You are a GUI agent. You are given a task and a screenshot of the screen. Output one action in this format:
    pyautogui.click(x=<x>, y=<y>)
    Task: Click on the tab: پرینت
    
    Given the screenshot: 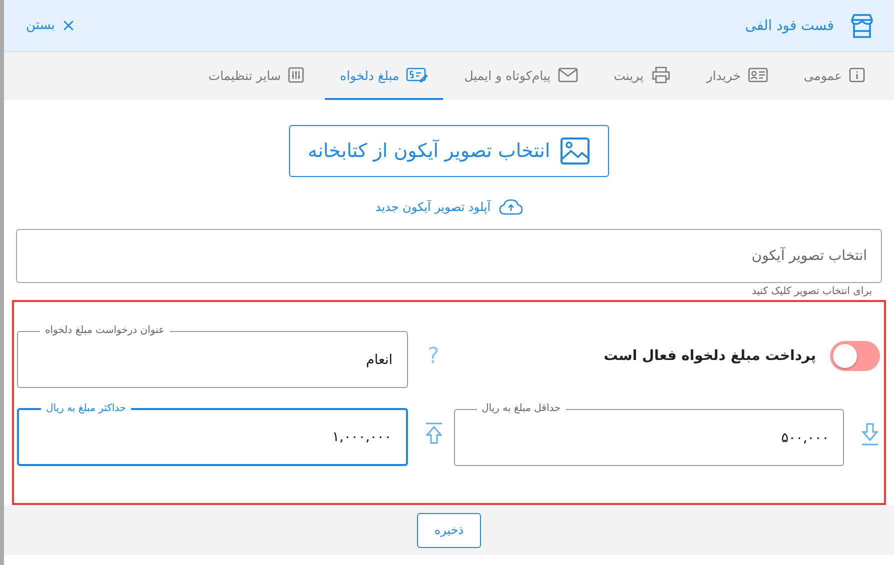 What is the action you would take?
    pyautogui.click(x=642, y=76)
    